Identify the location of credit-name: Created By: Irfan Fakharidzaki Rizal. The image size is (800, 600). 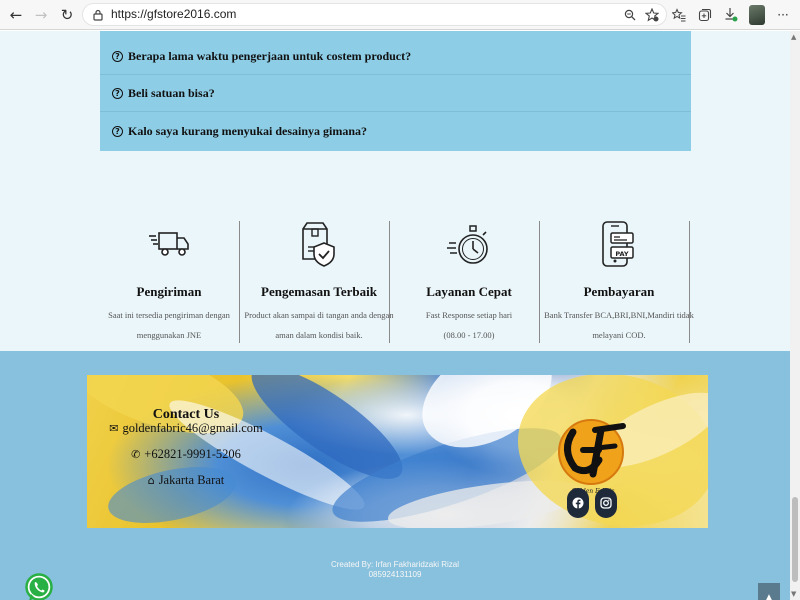
(395, 564).